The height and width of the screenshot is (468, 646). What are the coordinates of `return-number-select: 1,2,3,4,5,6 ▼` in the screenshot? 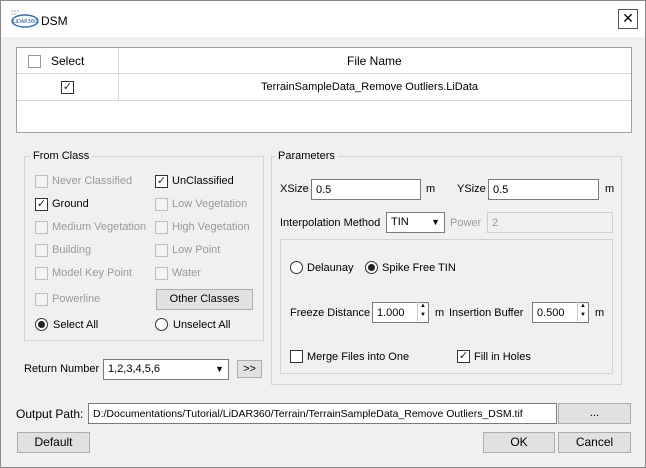 It's located at (166, 369).